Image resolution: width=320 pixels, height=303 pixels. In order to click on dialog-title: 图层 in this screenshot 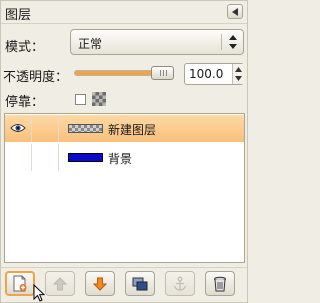, I will do `click(18, 15)`.